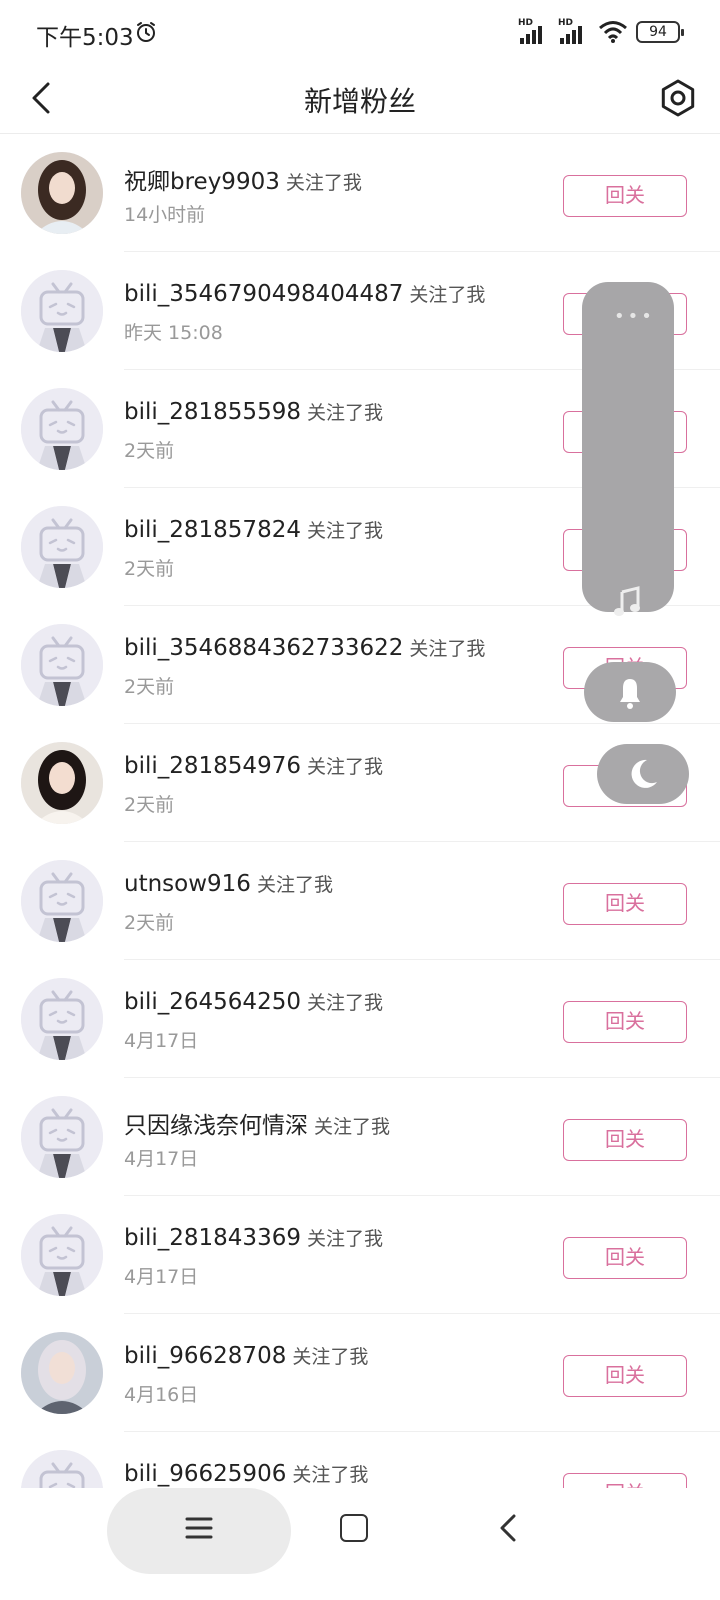 Image resolution: width=720 pixels, height=1600 pixels. I want to click on name-line: bili_3546884362733622 关注了我, so click(304, 647).